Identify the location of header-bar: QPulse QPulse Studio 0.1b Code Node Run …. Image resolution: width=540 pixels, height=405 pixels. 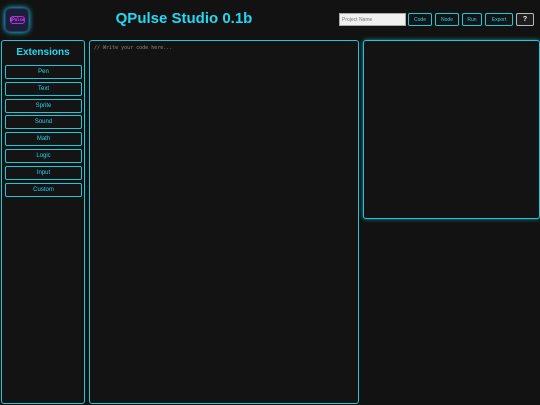
(270, 19).